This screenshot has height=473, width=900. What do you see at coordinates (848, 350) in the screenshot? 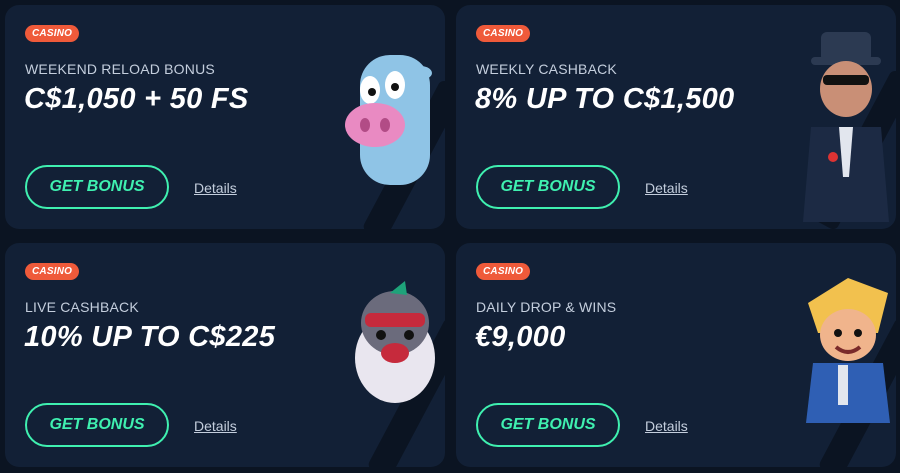
I see `blonde-hero-character-image` at bounding box center [848, 350].